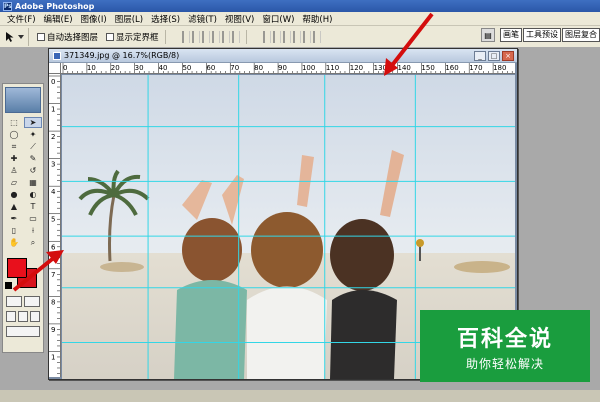  What do you see at coordinates (210, 68) in the screenshot?
I see `ruler-tick-label: 60` at bounding box center [210, 68].